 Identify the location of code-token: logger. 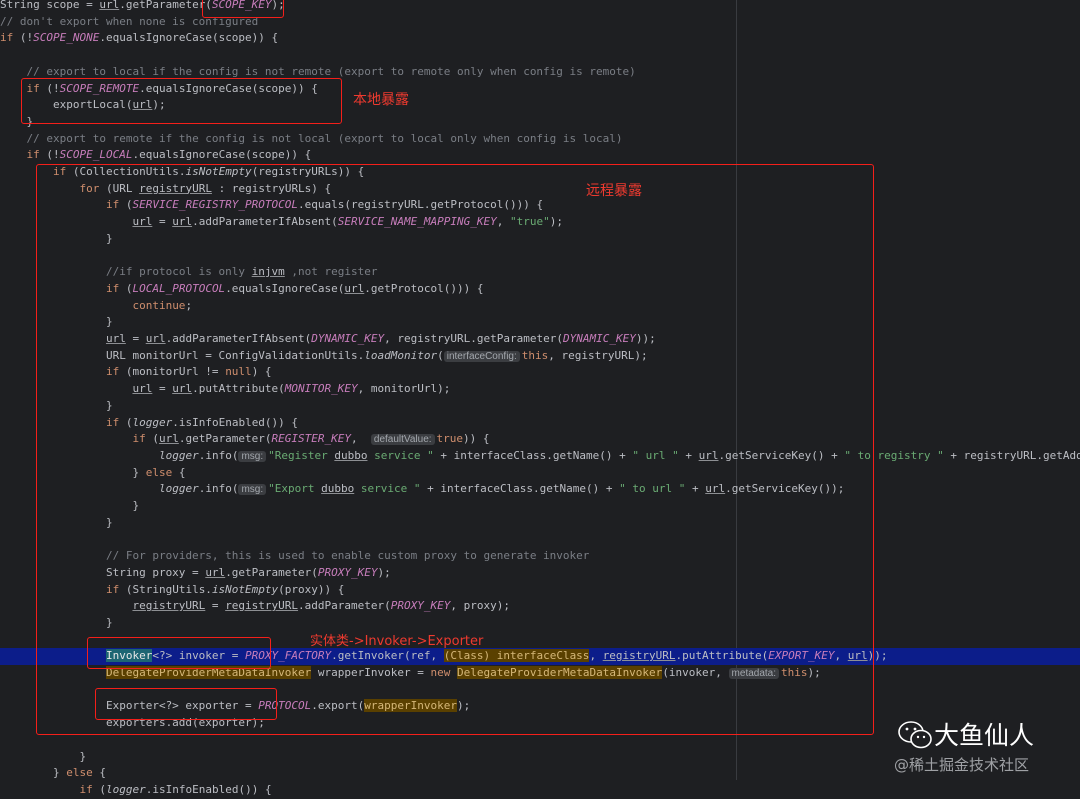
(125, 789).